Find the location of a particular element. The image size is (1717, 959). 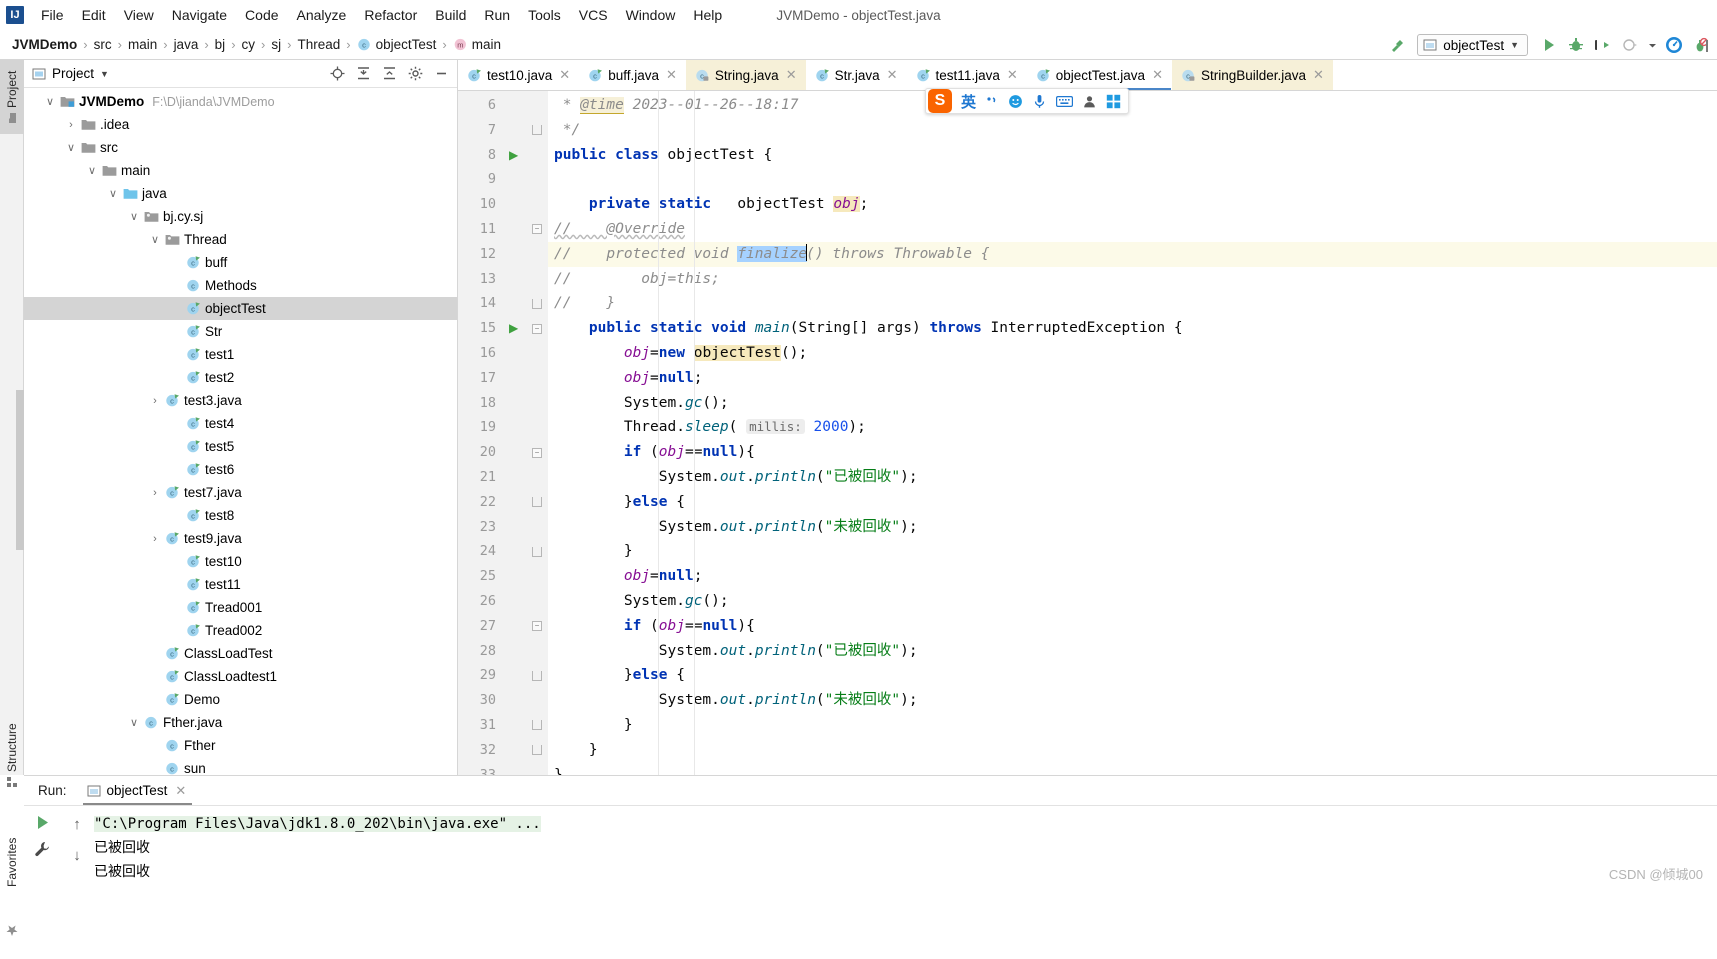

code-line-18: System.gc(); is located at coordinates (1132, 403).